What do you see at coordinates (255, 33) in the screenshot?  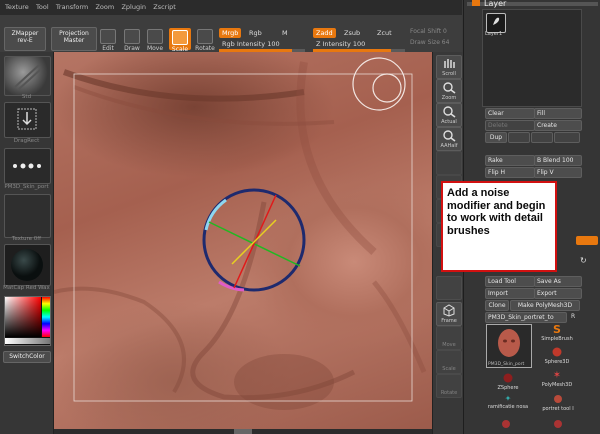 I see `rgb-button: Rgb` at bounding box center [255, 33].